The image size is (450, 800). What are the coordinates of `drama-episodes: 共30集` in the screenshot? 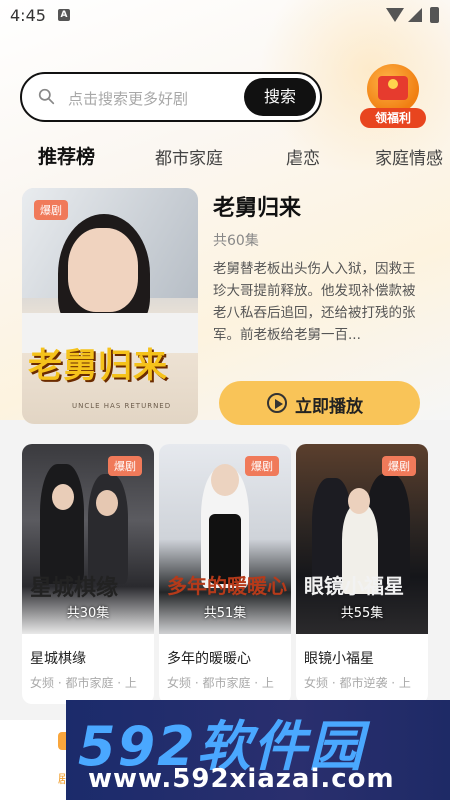 It's located at (88, 613).